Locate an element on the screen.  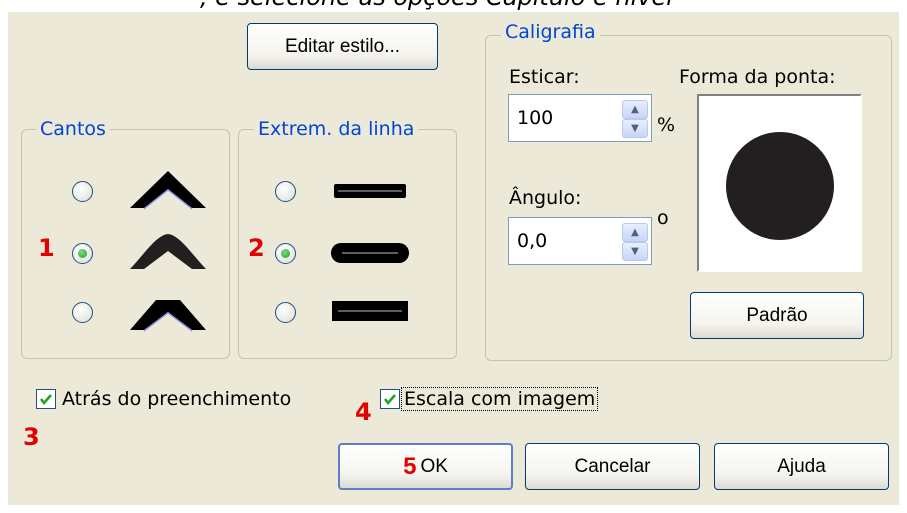
cap-square-icon is located at coordinates (370, 311).